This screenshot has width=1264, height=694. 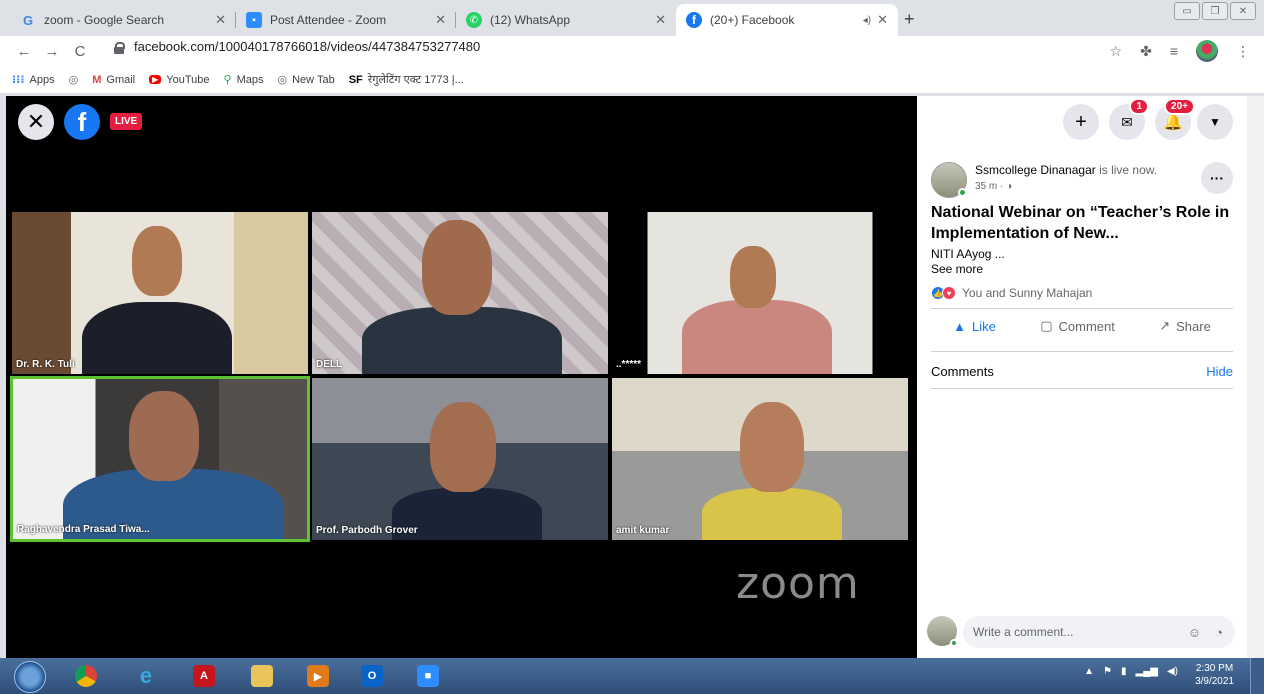 I want to click on speaker-icon: ◂), so click(x=867, y=20).